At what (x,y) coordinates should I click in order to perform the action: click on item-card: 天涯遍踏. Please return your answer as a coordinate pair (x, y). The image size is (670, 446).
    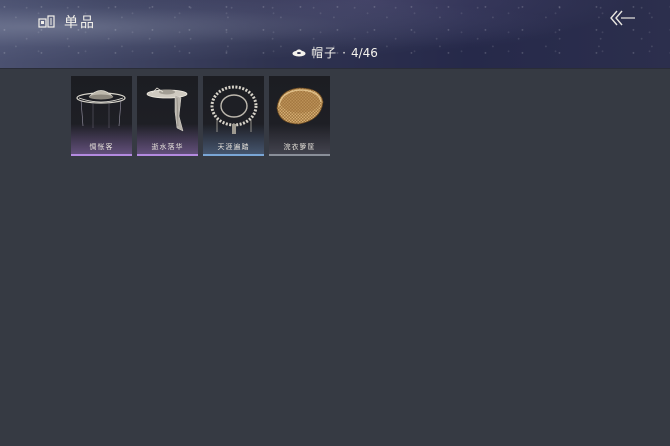
    Looking at the image, I should click on (233, 116).